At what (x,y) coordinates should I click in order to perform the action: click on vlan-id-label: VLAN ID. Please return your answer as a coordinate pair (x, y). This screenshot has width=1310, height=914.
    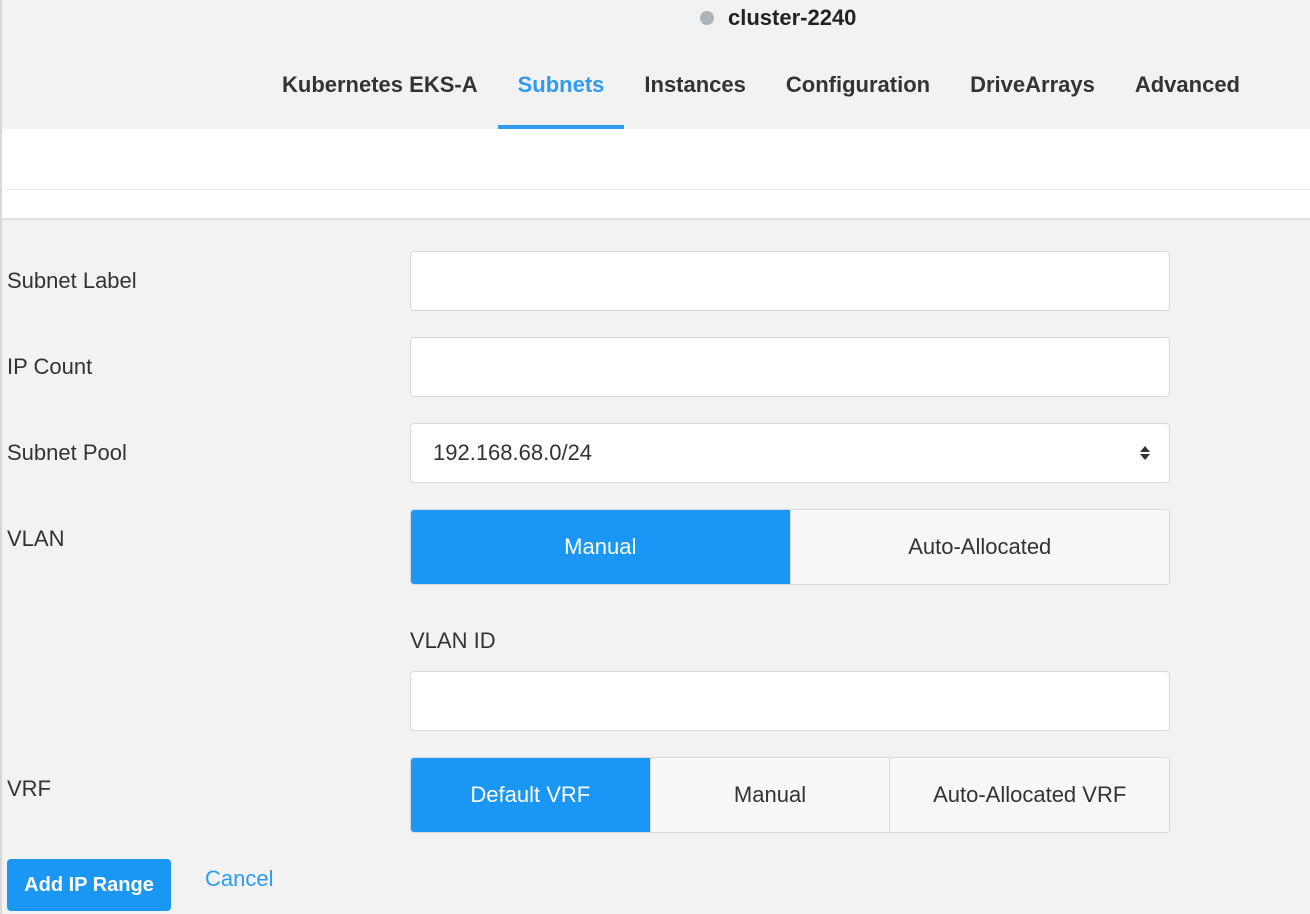
    Looking at the image, I should click on (453, 640).